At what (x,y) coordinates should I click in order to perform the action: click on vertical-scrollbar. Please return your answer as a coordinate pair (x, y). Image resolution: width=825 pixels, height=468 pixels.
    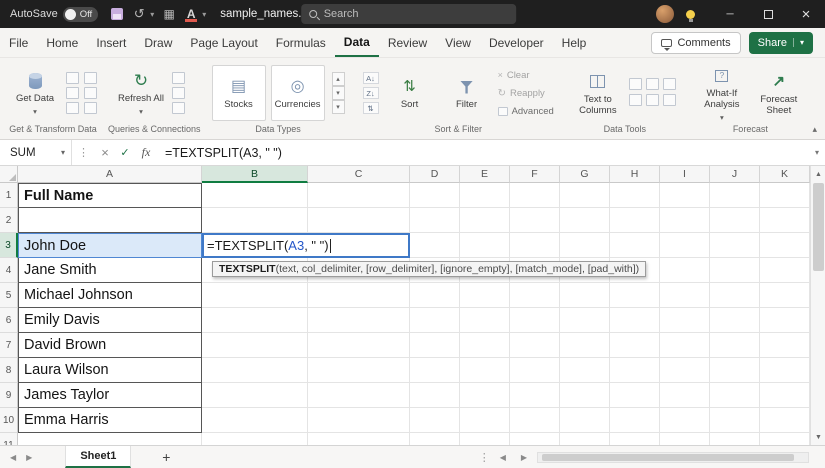
    Looking at the image, I should click on (817, 305).